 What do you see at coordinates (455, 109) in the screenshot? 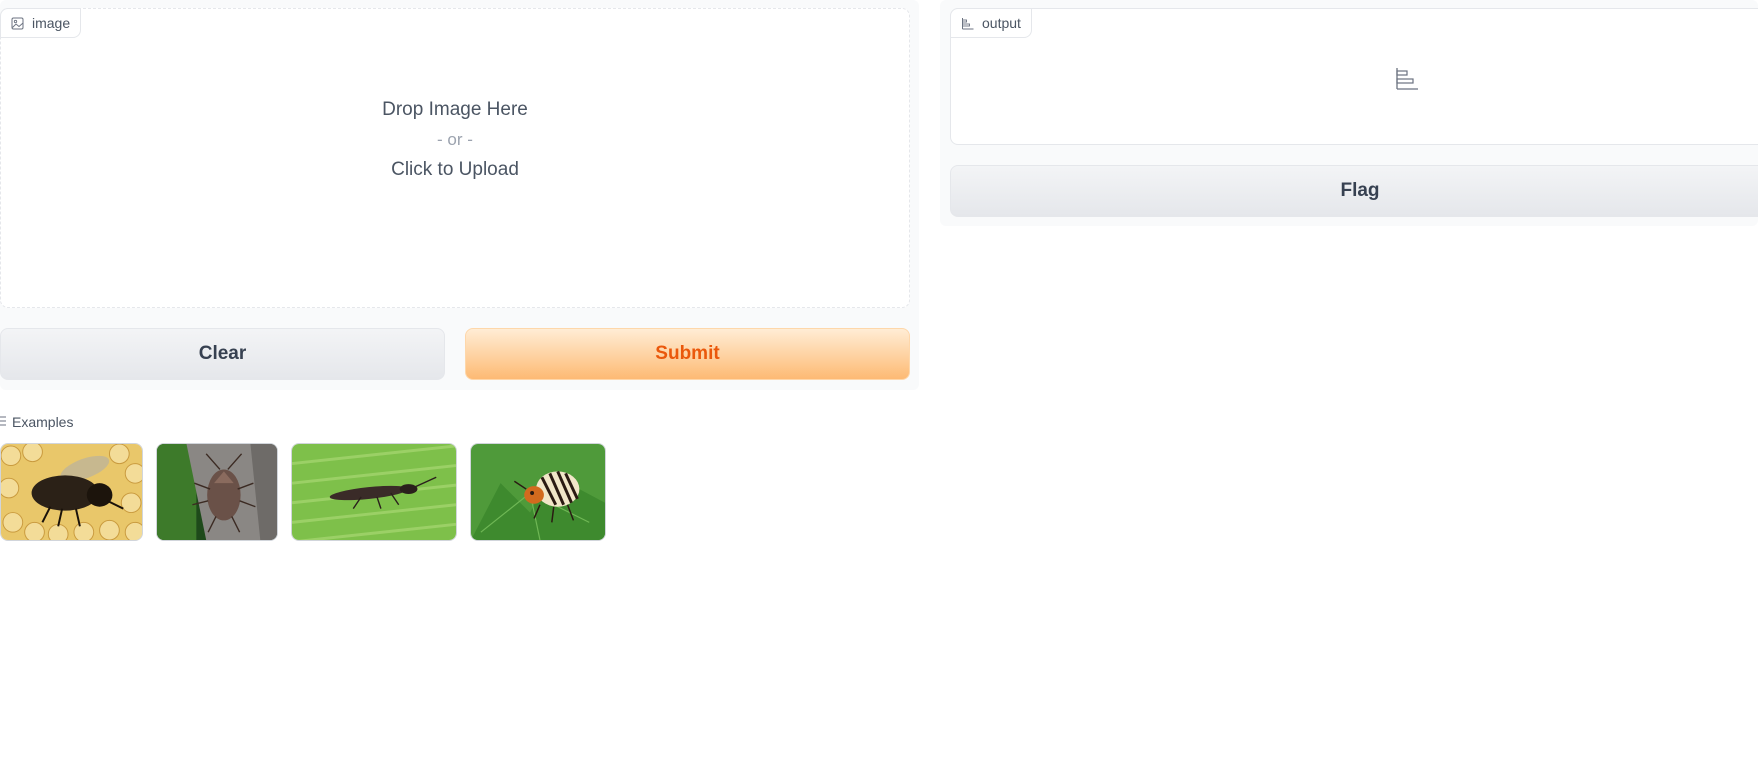
I see `drop-image-text: Drop Image Here` at bounding box center [455, 109].